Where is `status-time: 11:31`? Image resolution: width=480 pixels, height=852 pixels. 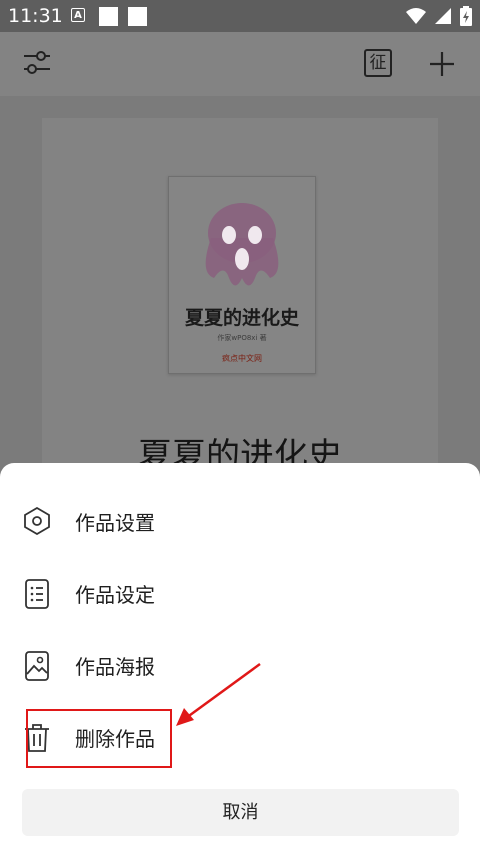 status-time: 11:31 is located at coordinates (35, 16).